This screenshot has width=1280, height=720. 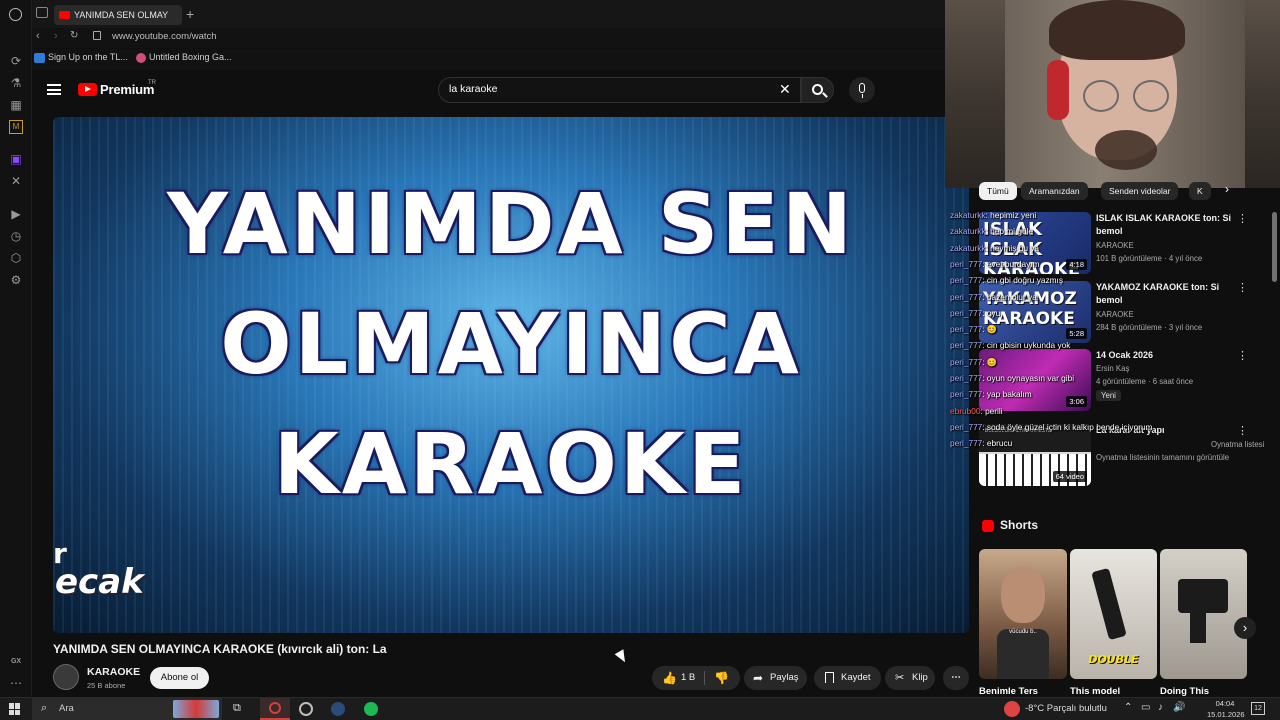 What do you see at coordinates (66, 708) in the screenshot?
I see `taskbar-search-placeholder: Ara` at bounding box center [66, 708].